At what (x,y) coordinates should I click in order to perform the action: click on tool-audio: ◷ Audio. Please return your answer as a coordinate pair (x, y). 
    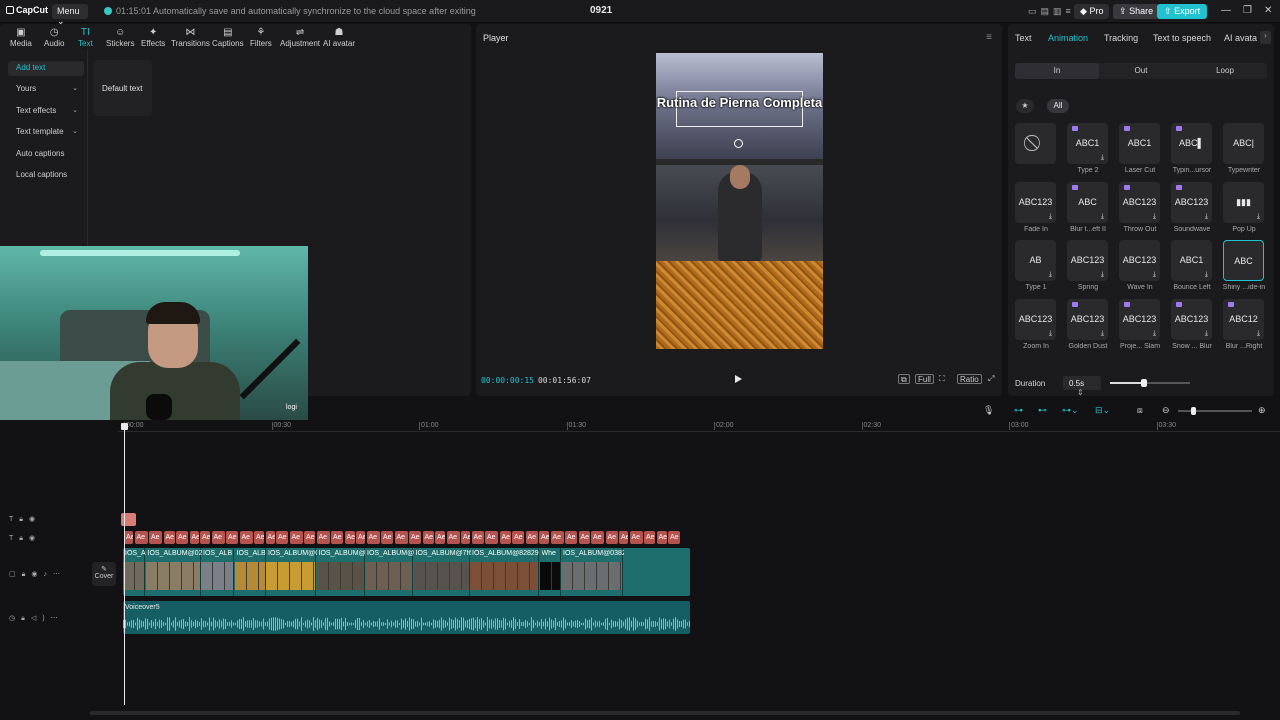
    Looking at the image, I should click on (54, 37).